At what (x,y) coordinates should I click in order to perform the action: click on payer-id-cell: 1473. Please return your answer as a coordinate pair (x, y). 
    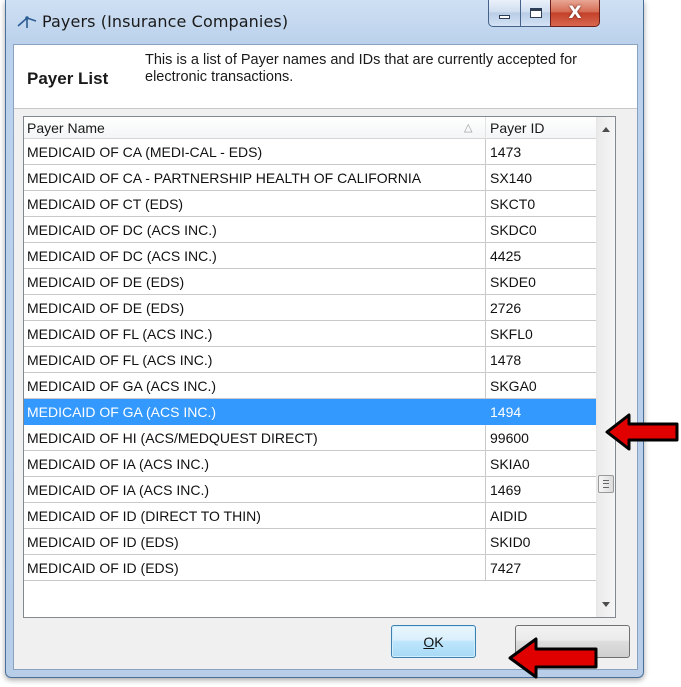
    Looking at the image, I should click on (506, 152).